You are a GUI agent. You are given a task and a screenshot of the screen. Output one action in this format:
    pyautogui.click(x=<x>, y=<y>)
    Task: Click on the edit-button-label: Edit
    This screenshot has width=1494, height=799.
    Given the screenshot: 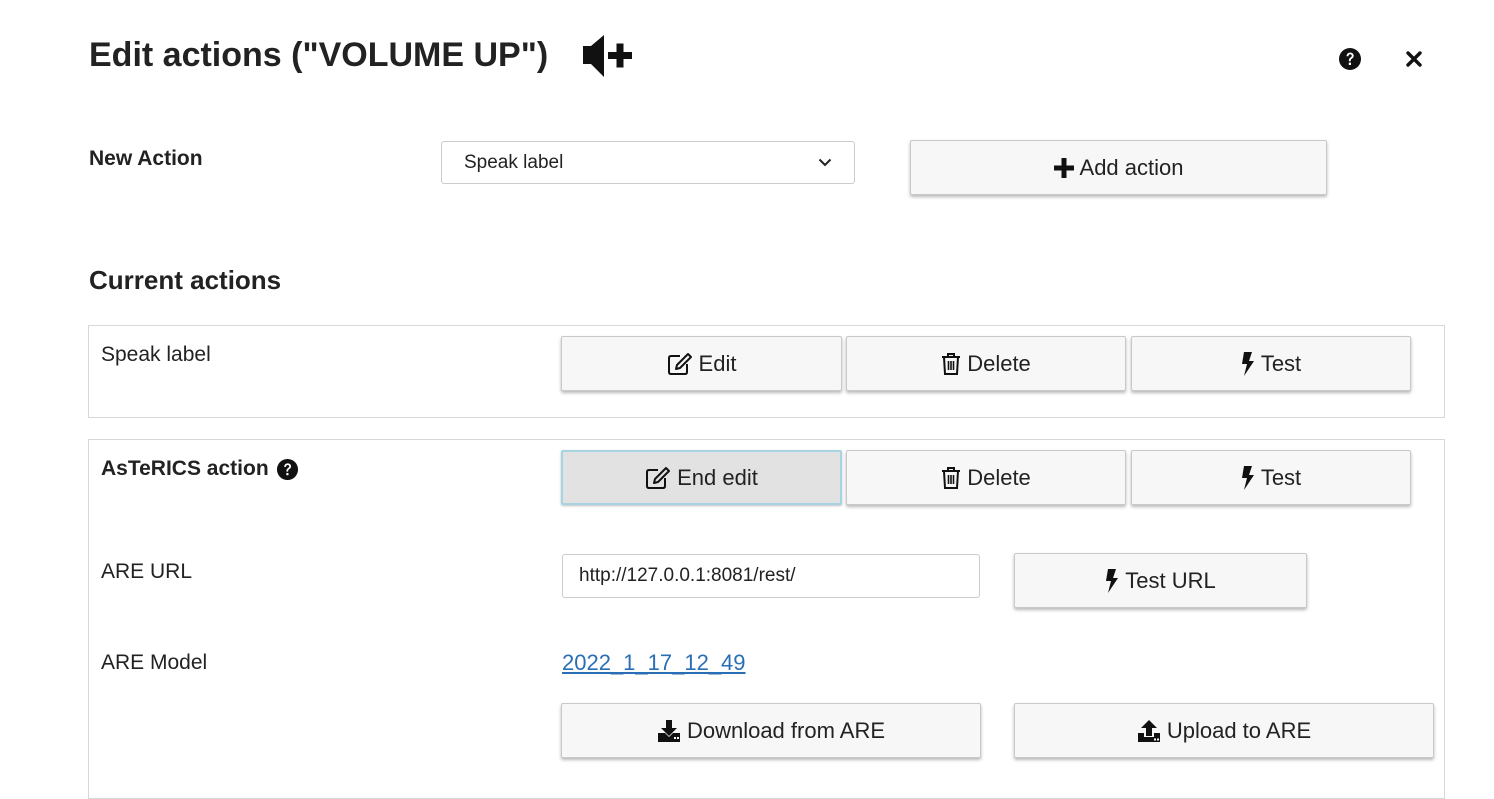 What is the action you would take?
    pyautogui.click(x=717, y=363)
    